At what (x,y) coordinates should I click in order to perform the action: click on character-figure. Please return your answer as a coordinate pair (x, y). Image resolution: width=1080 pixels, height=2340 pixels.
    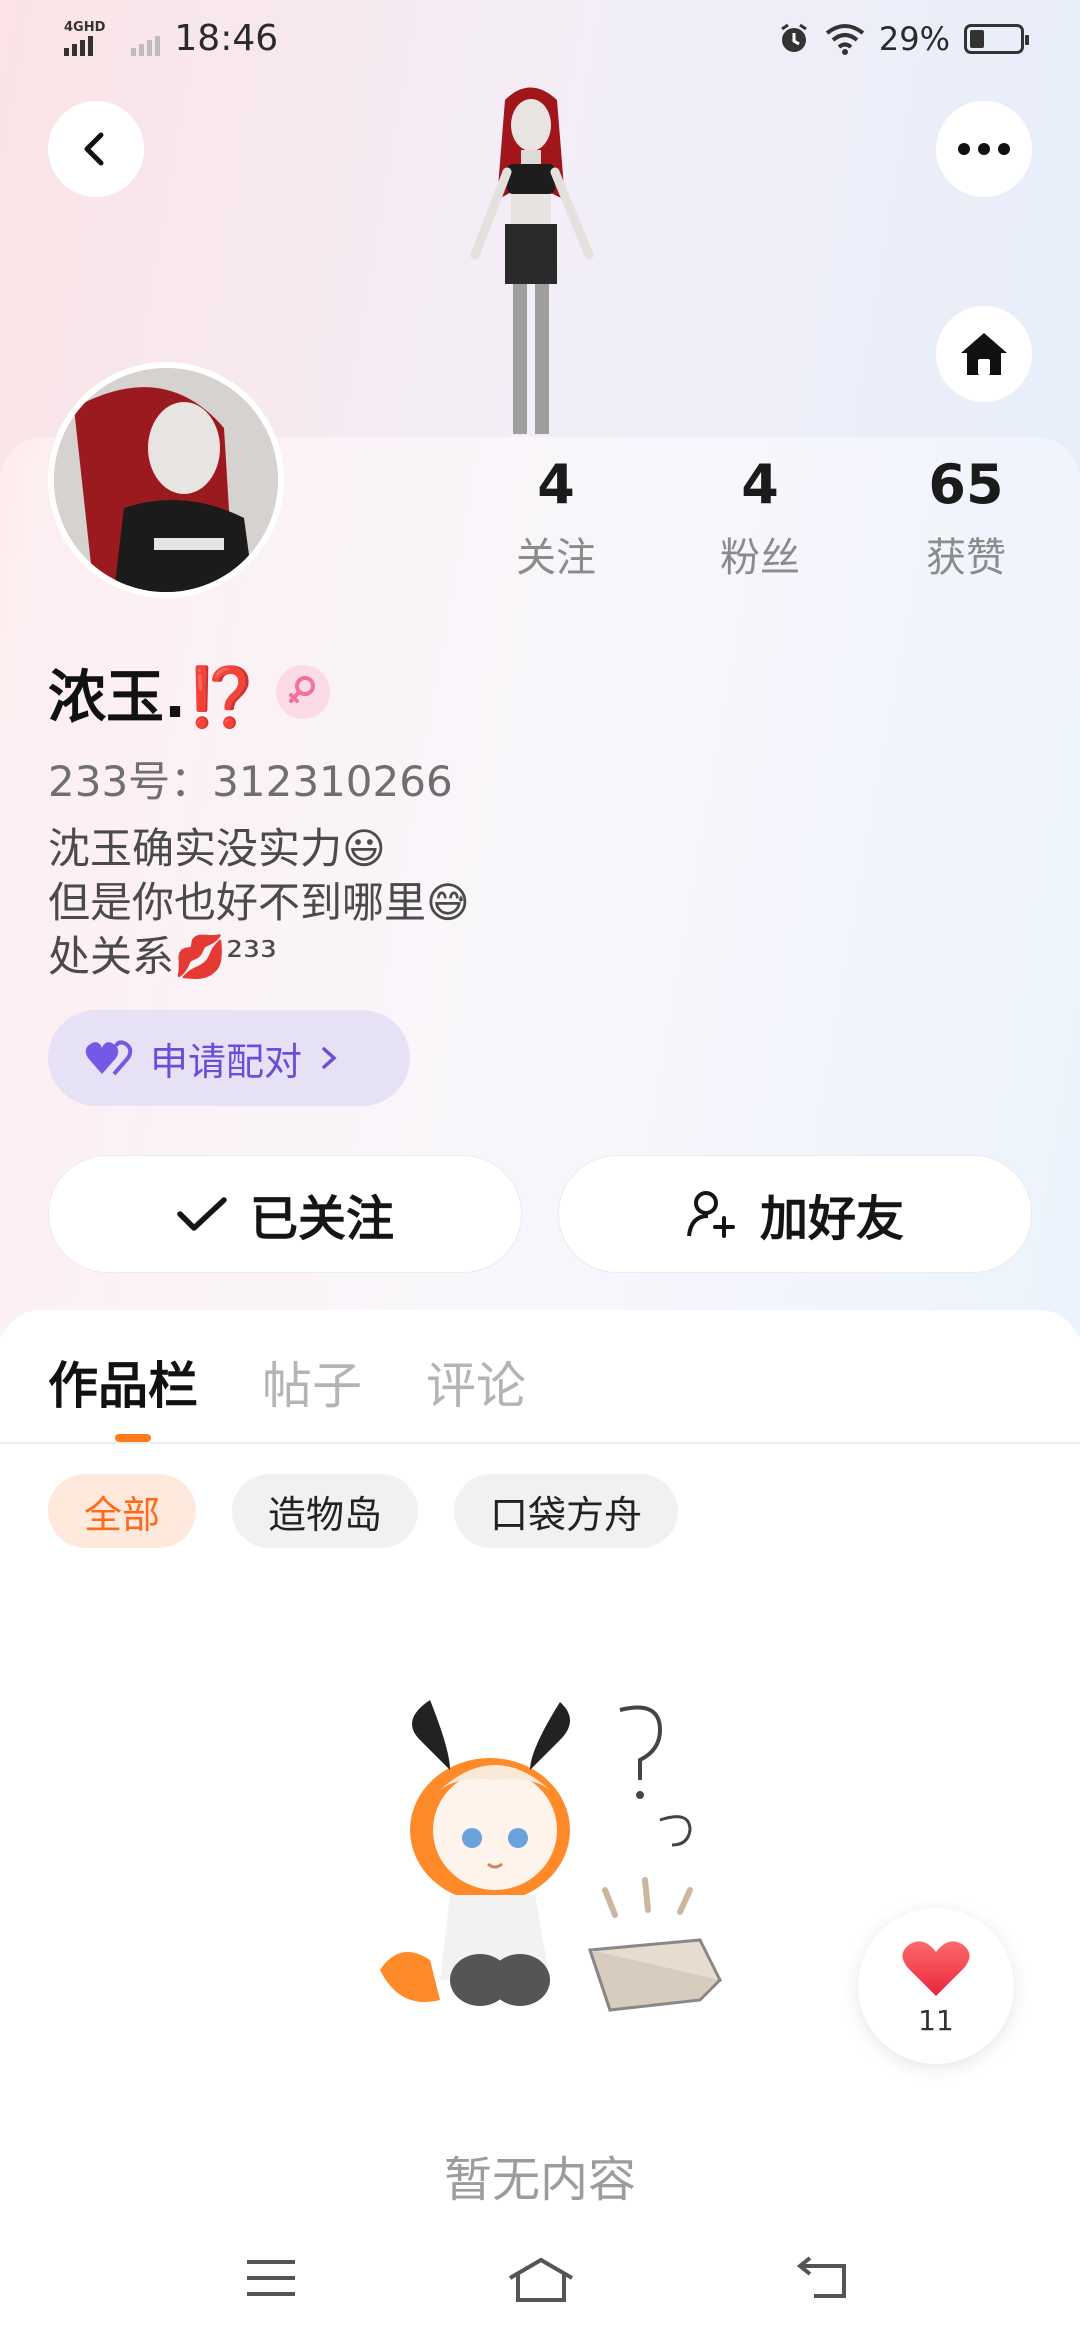
    Looking at the image, I should click on (532, 260).